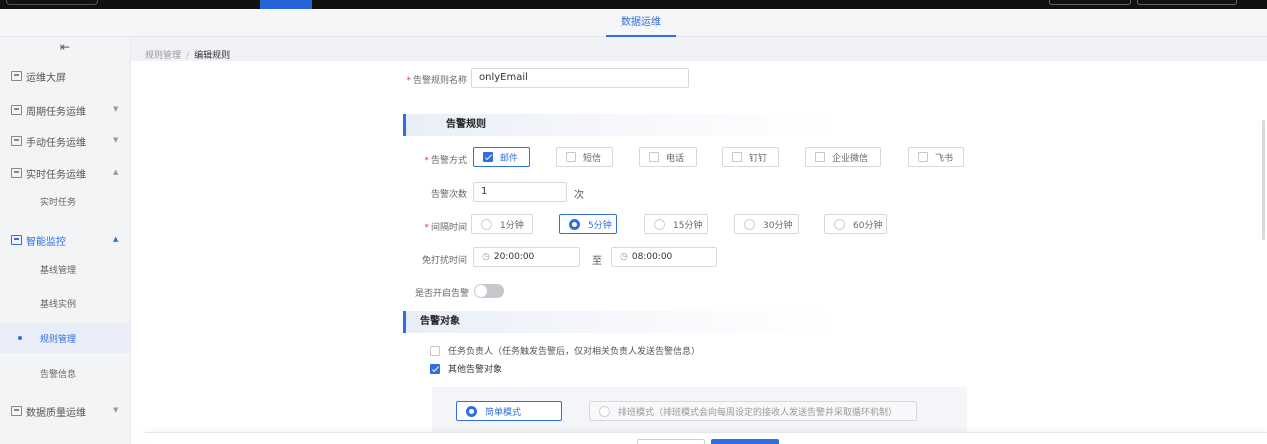 The height and width of the screenshot is (444, 1267). I want to click on dnd-start-time-picker: ◷ 20:00:00, so click(526, 257).